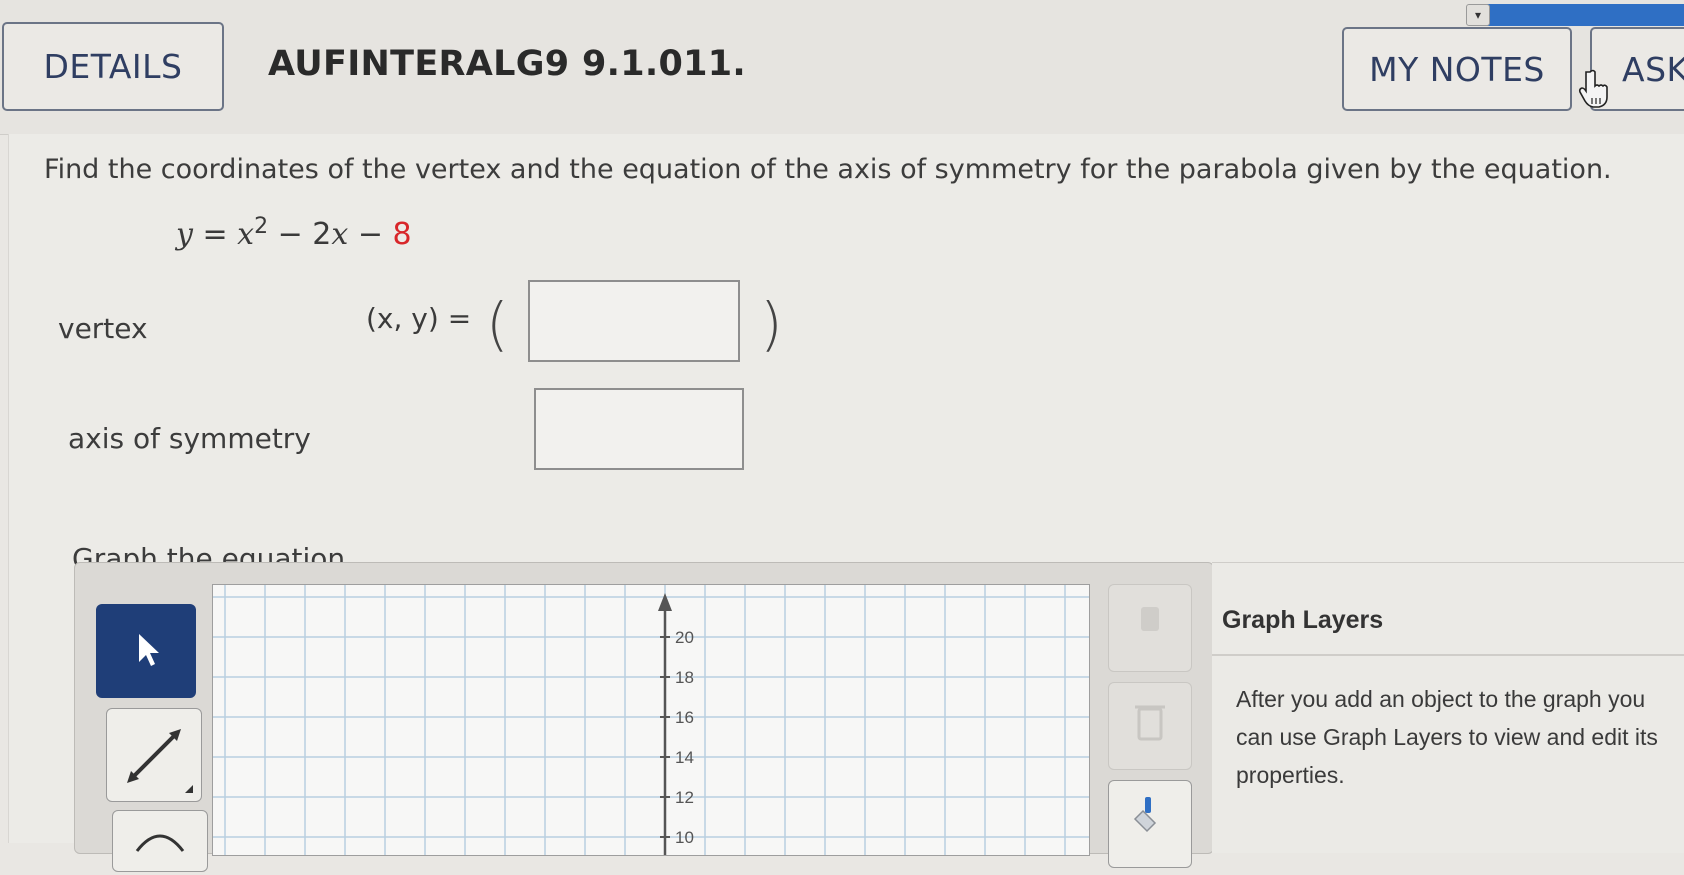 The image size is (1684, 875). I want to click on no-solution-icon, so click(1150, 619).